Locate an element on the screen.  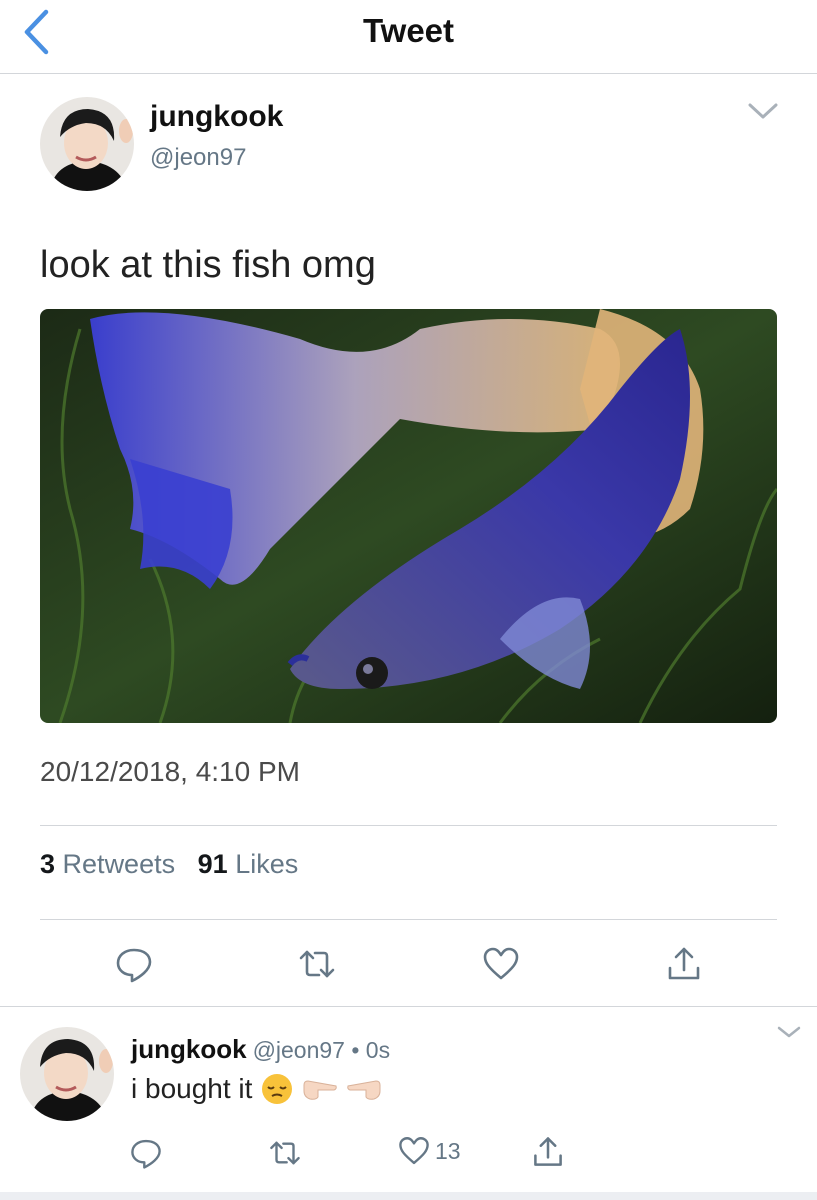
tweet-text: look at this fish omg is located at coordinates (208, 265).